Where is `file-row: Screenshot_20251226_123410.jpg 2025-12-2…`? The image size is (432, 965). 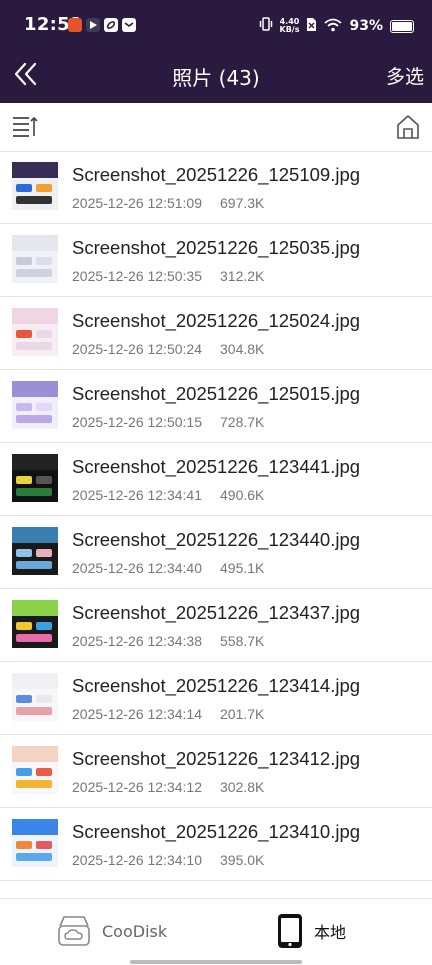
file-row: Screenshot_20251226_123410.jpg 2025-12-2… is located at coordinates (216, 844).